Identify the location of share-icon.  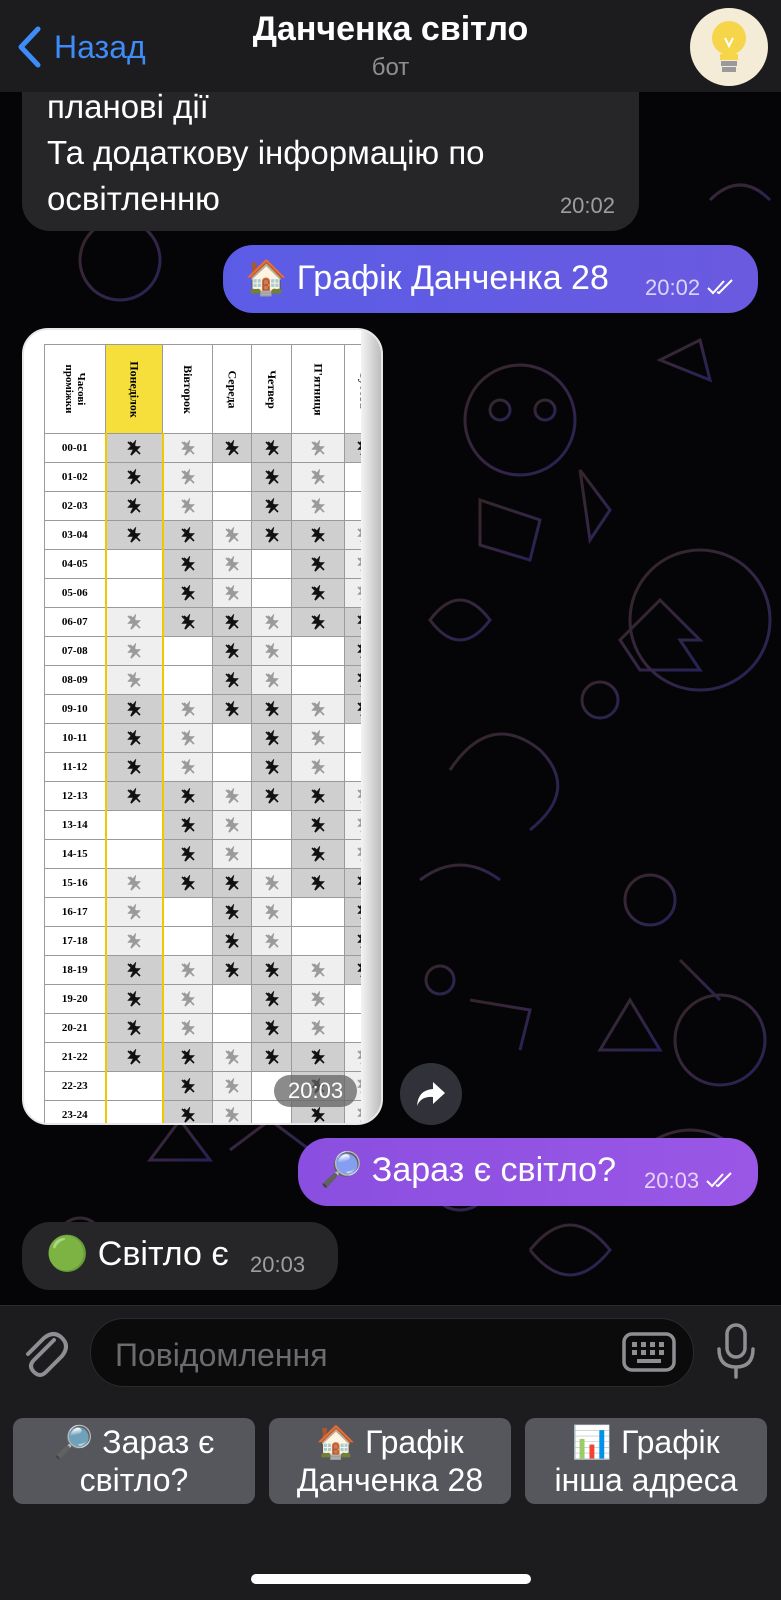
(431, 1094).